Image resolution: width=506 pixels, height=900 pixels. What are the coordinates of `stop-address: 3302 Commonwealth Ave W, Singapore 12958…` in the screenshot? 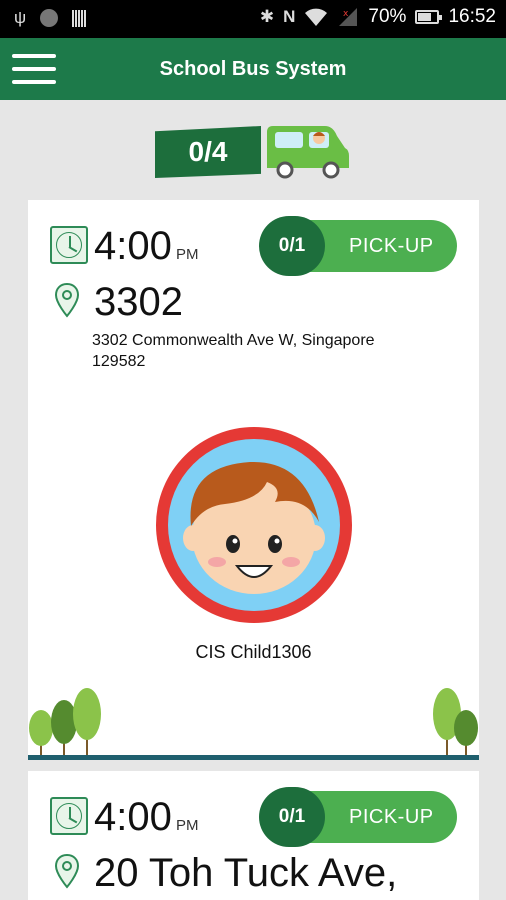 It's located at (272, 351).